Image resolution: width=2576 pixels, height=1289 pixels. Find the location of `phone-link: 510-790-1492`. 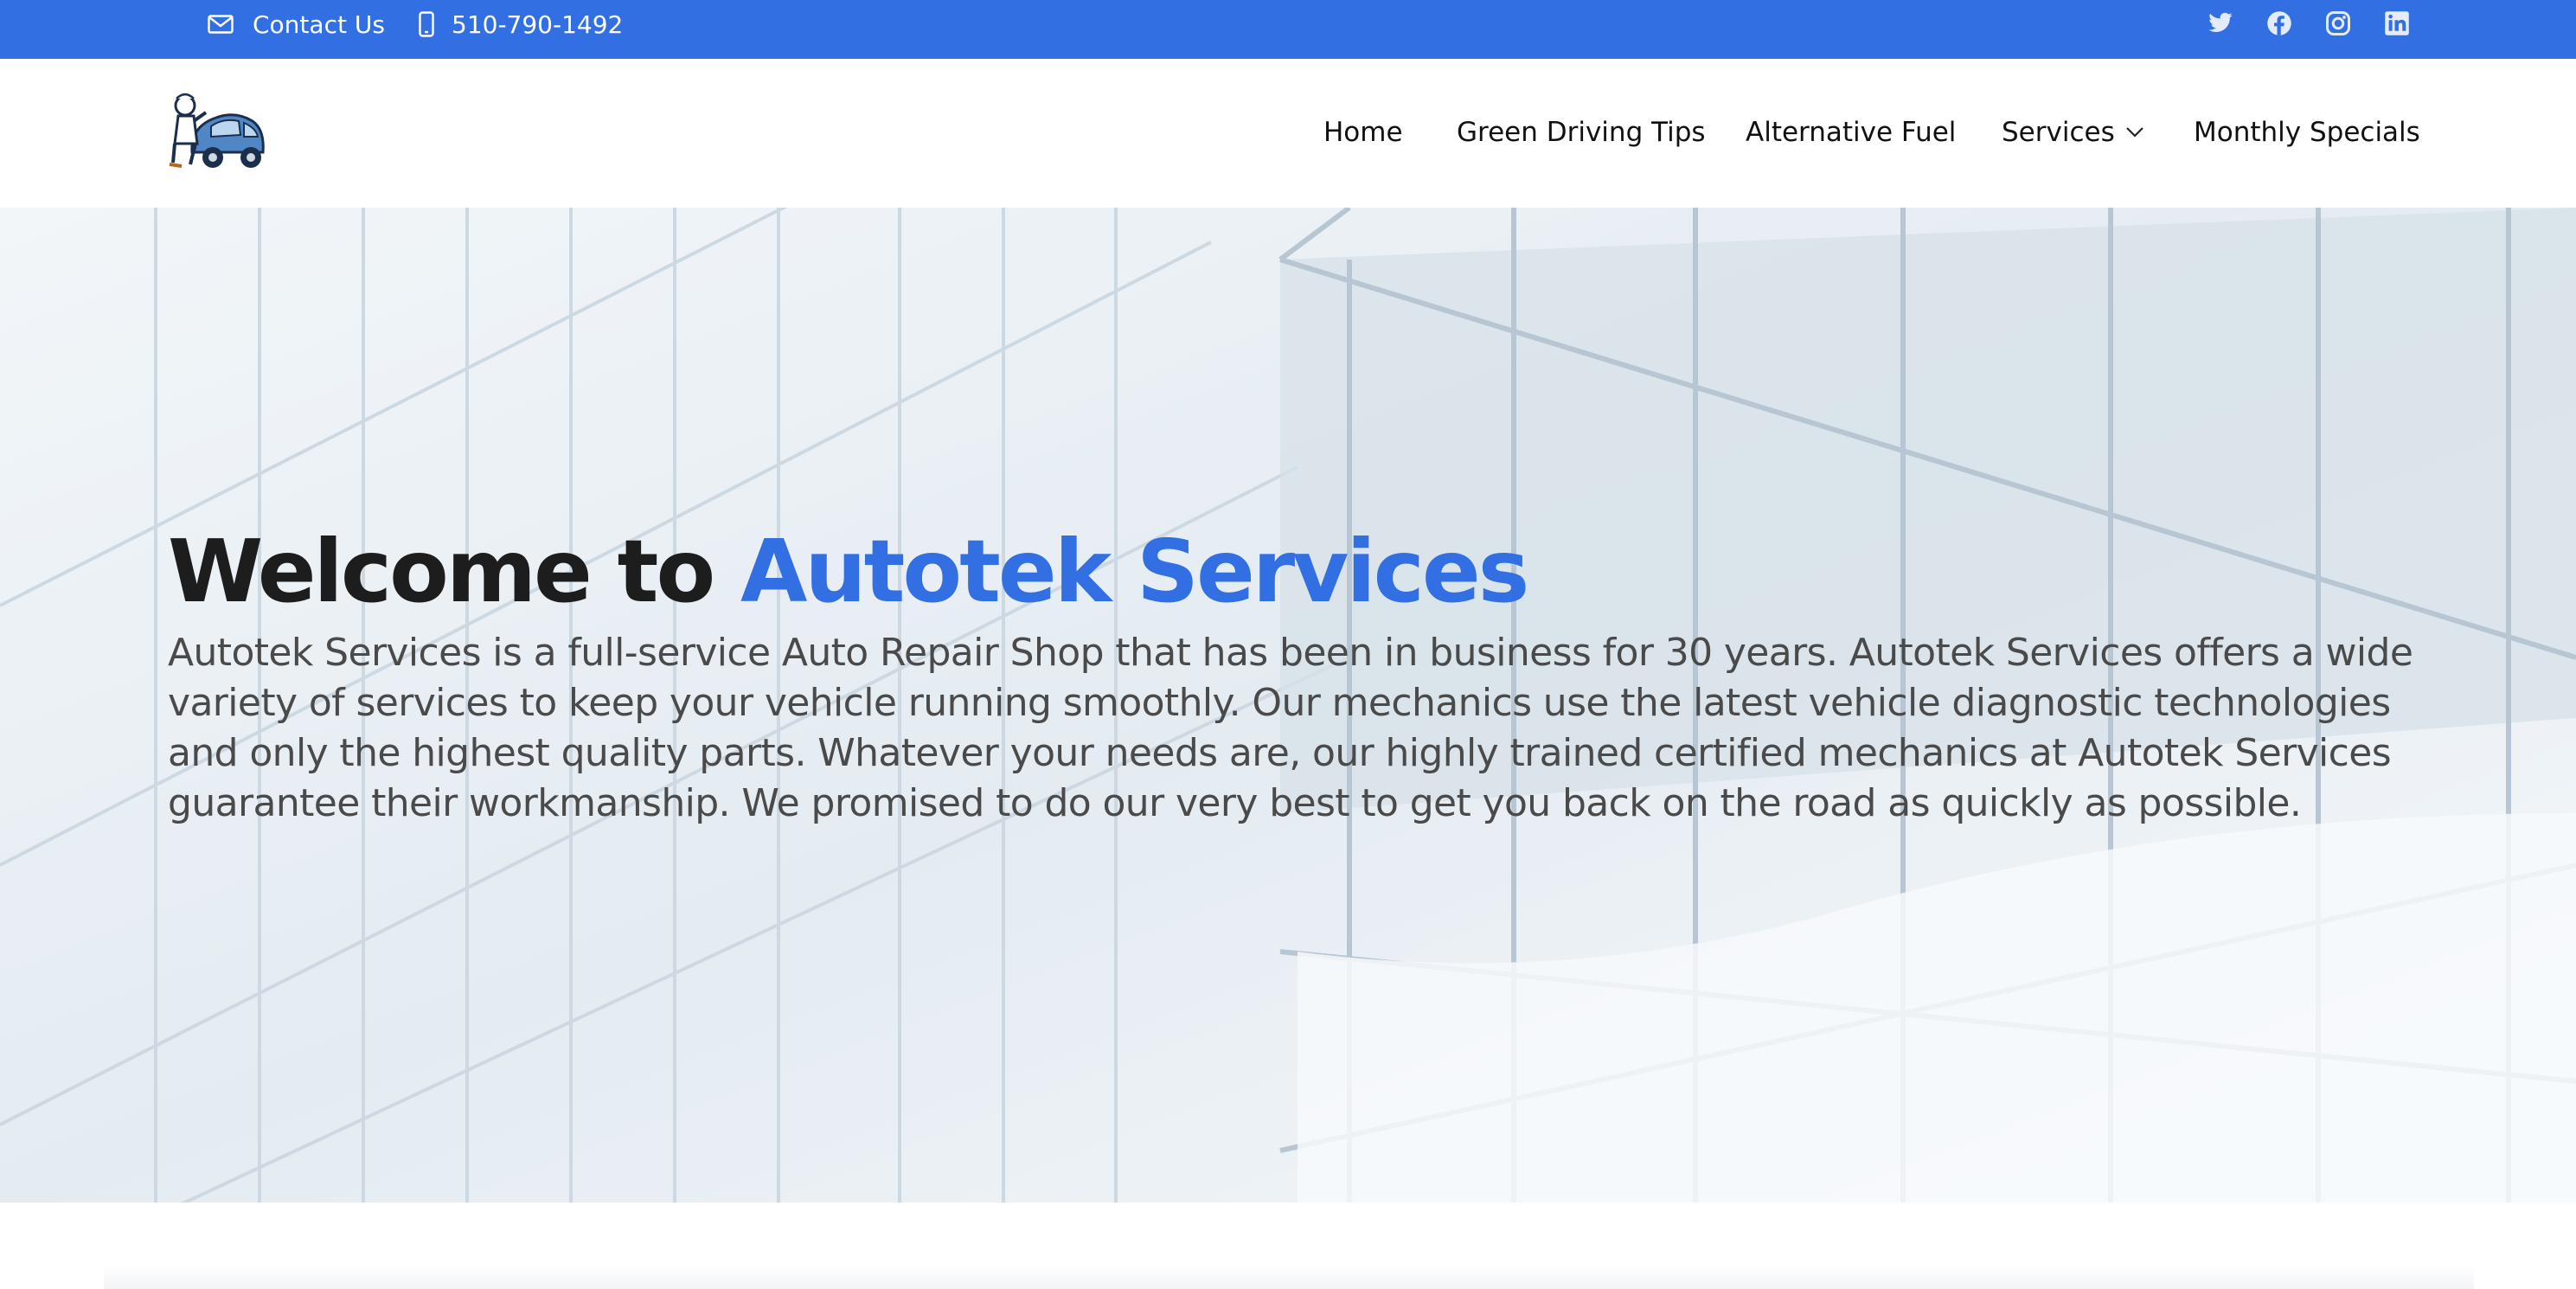

phone-link: 510-790-1492 is located at coordinates (521, 24).